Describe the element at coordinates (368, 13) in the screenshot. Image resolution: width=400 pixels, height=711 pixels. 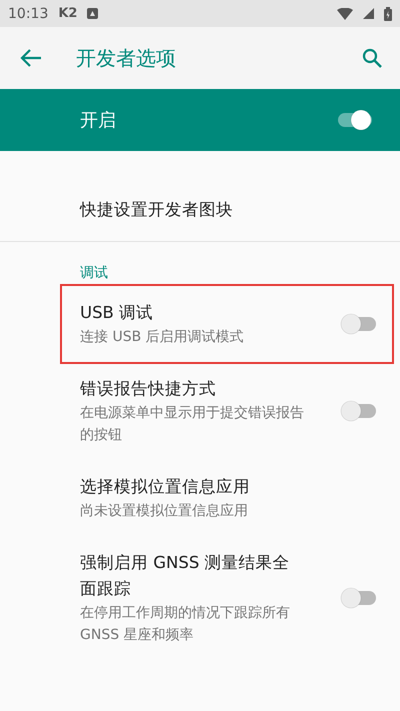
I see `signal-icon` at that location.